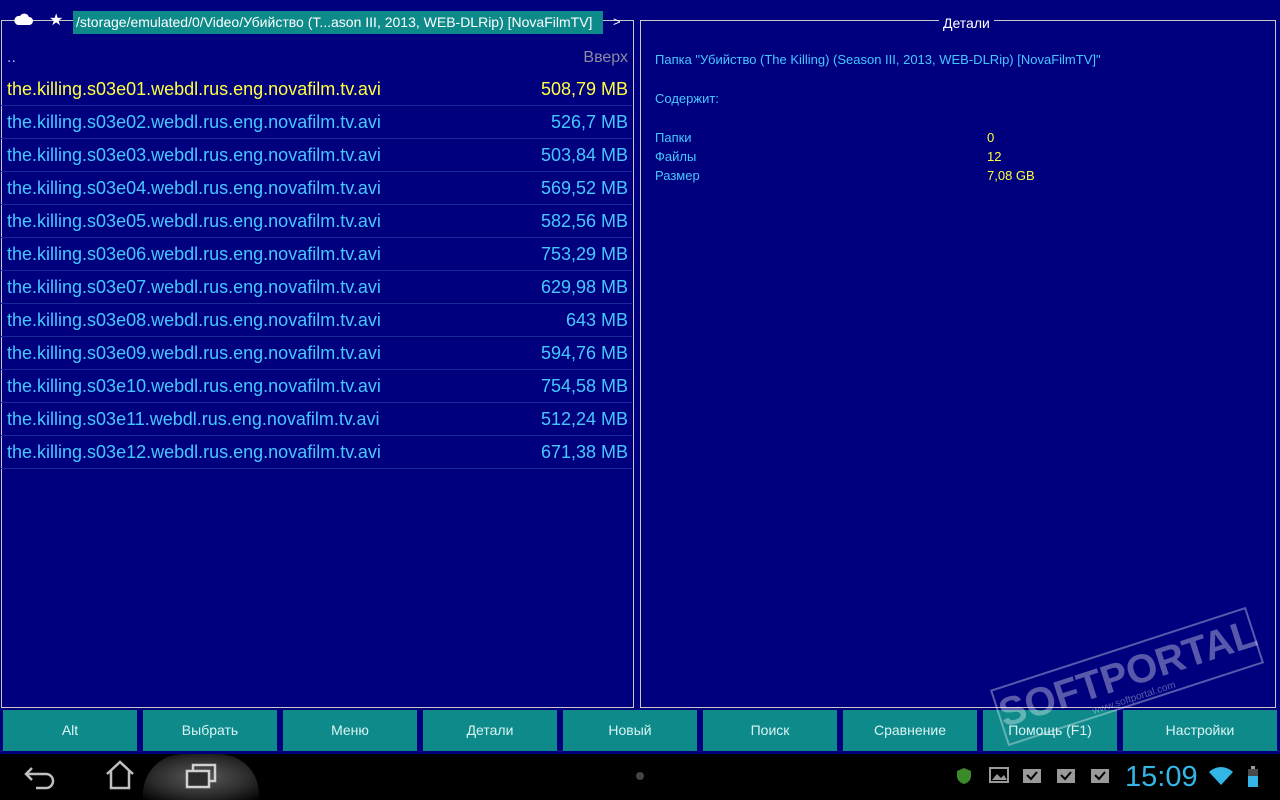 The height and width of the screenshot is (800, 1280). I want to click on path-history-arrow: >, so click(617, 21).